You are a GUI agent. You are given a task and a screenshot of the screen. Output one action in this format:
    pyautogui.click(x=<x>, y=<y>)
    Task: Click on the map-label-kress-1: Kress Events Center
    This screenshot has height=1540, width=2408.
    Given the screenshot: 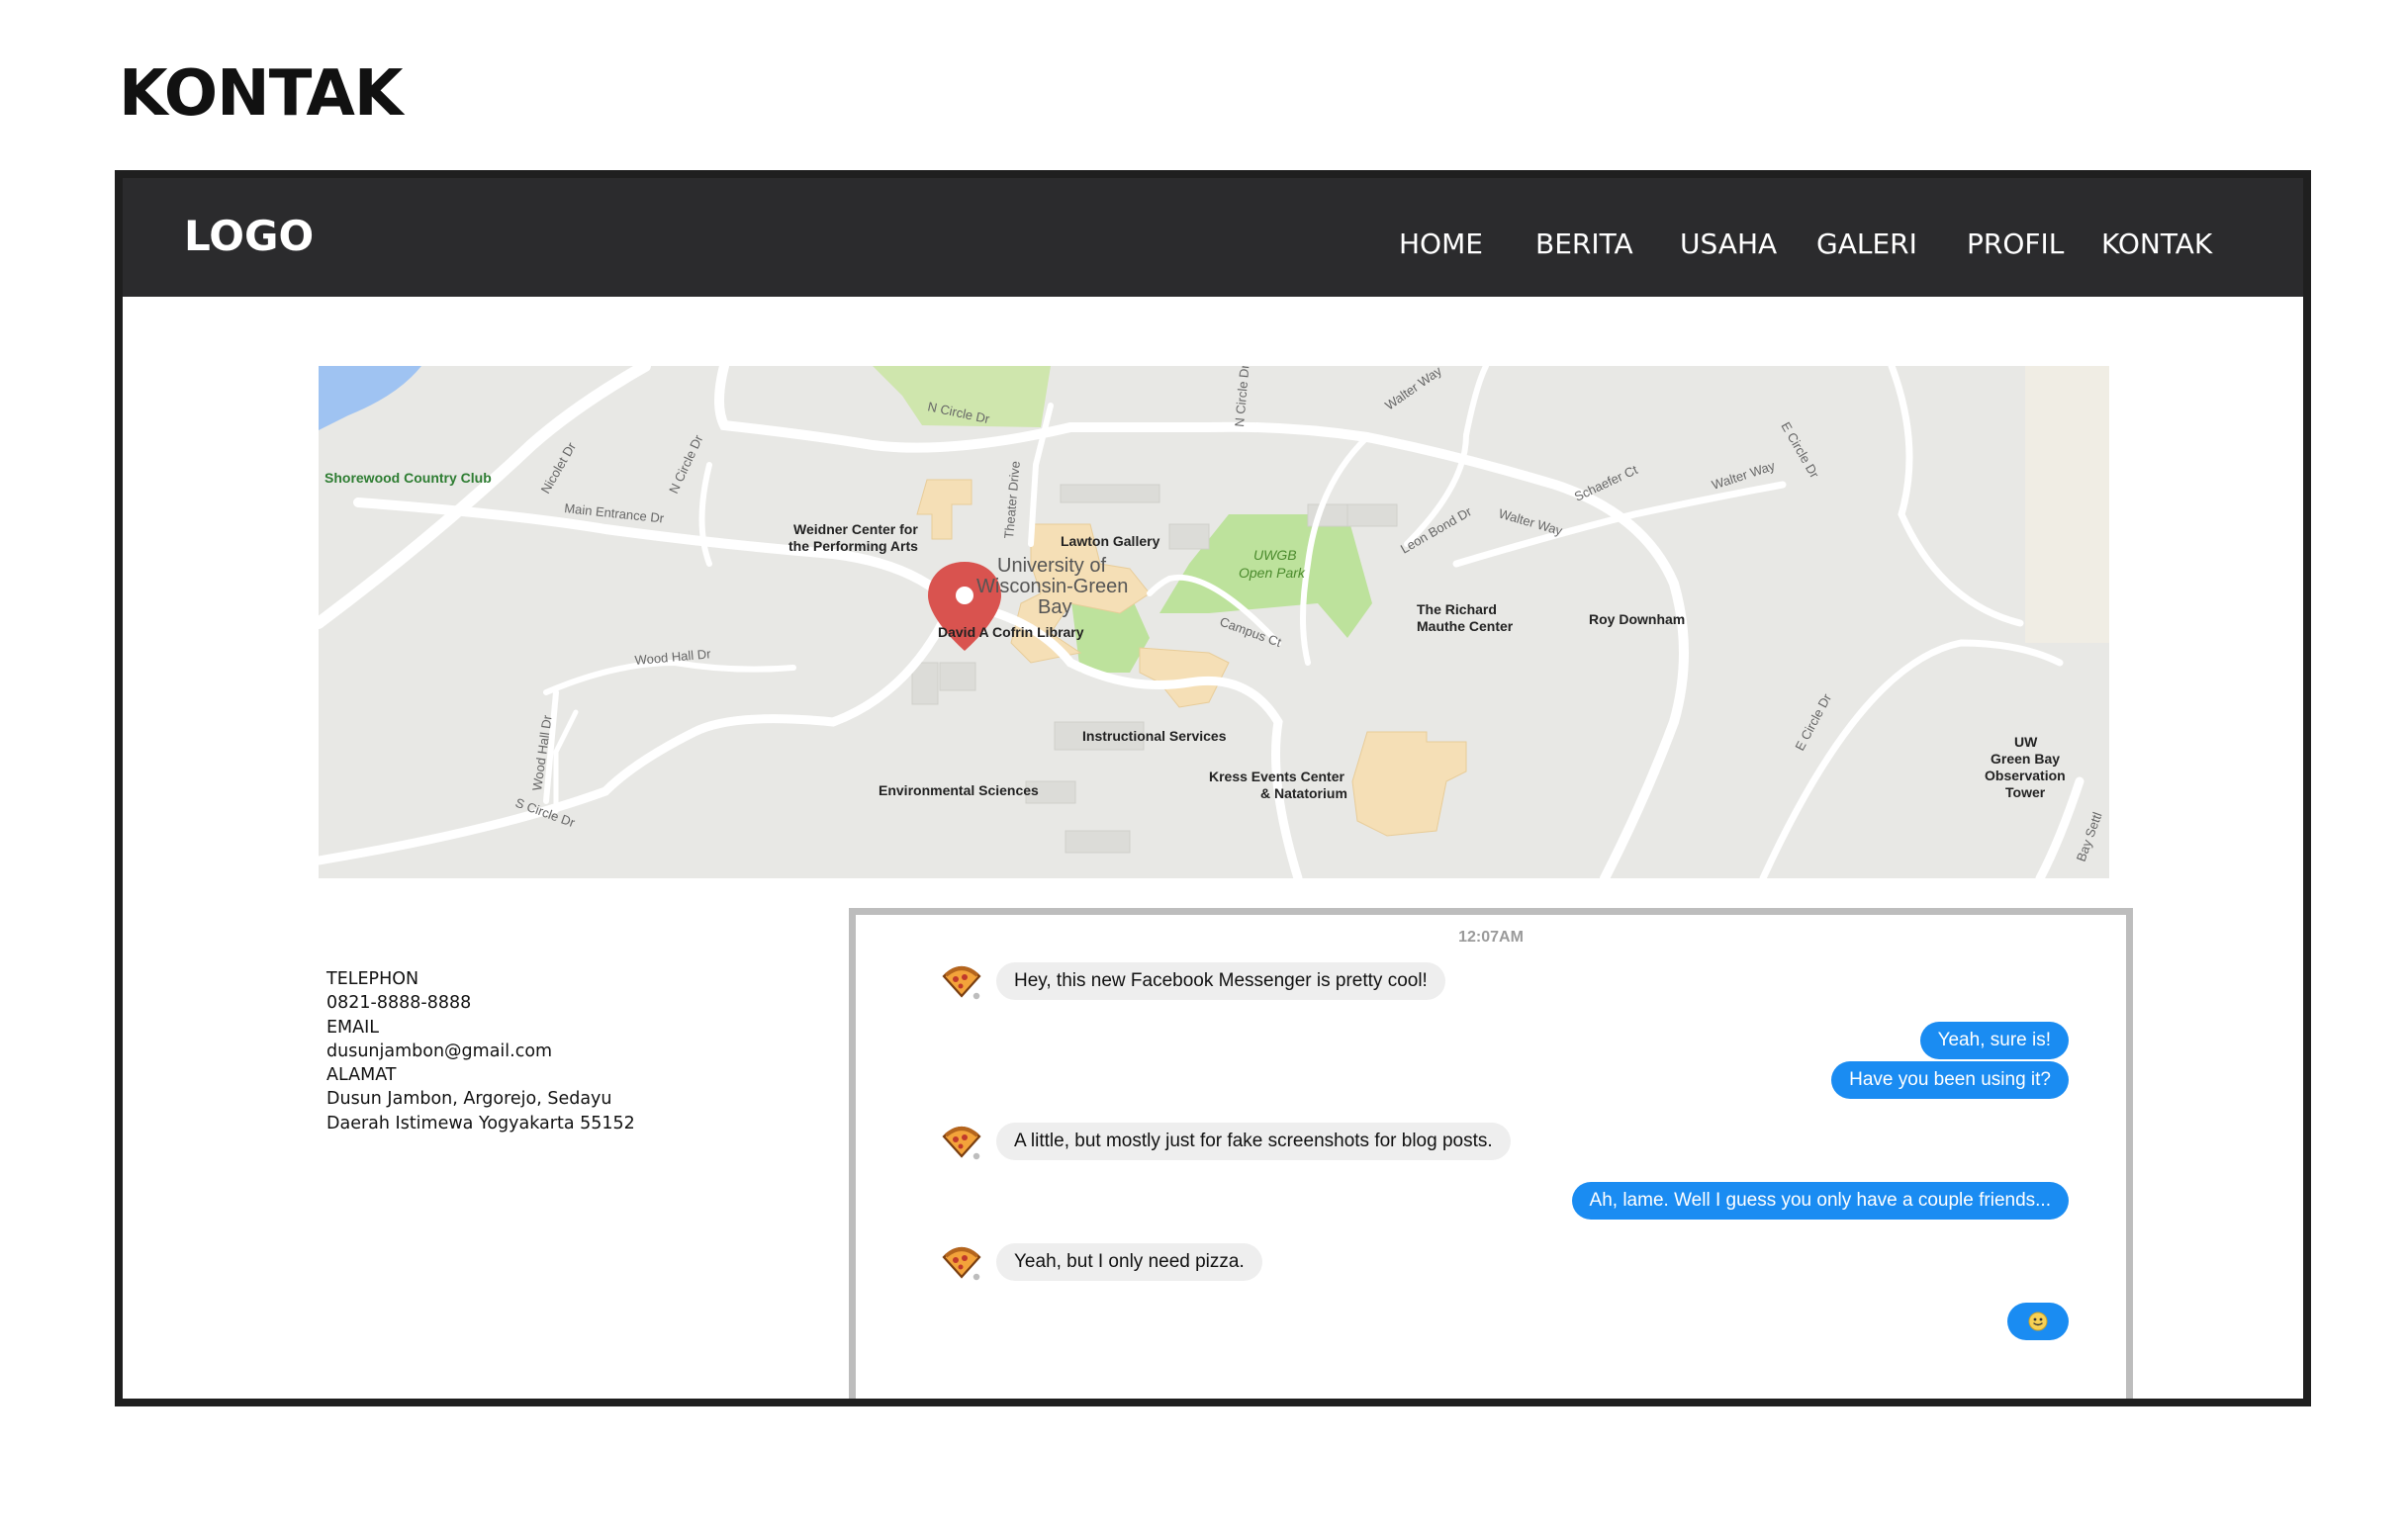 What is the action you would take?
    pyautogui.click(x=1277, y=776)
    